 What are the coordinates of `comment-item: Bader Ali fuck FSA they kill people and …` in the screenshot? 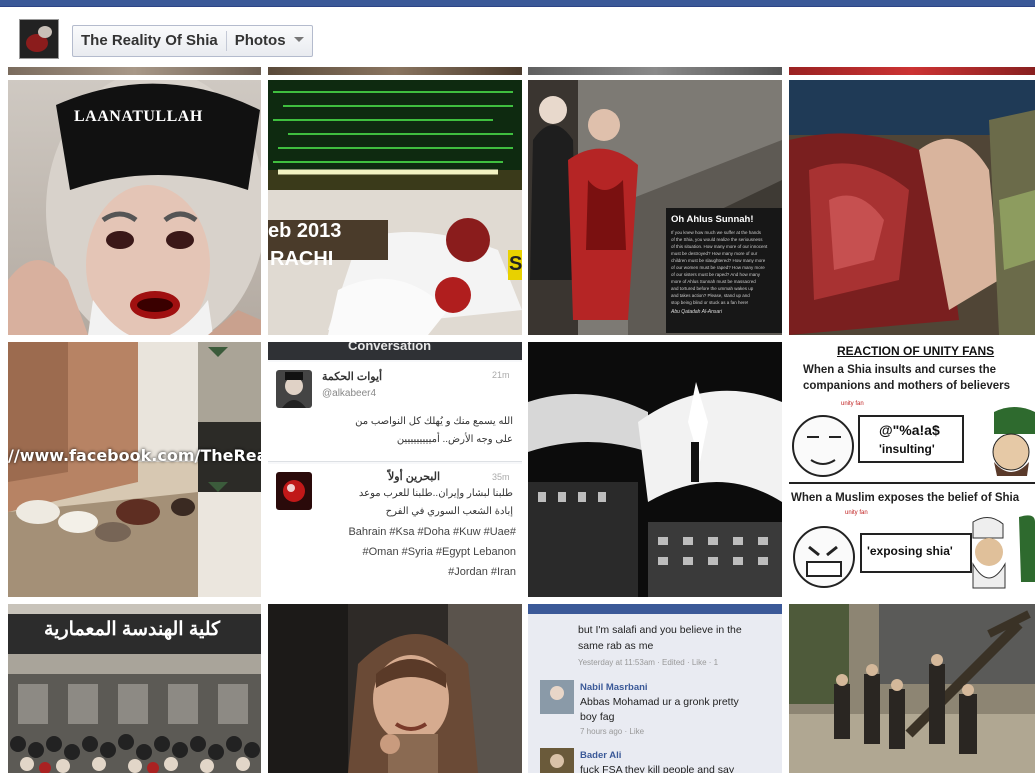 It's located at (655, 758).